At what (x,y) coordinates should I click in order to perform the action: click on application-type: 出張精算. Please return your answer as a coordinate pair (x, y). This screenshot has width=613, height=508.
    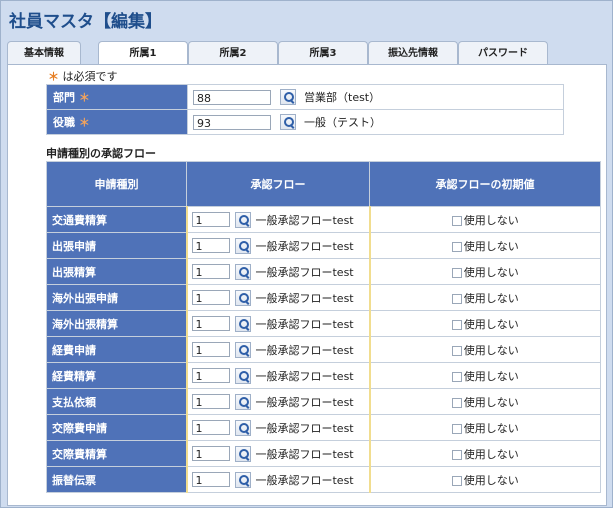
    Looking at the image, I should click on (116, 271).